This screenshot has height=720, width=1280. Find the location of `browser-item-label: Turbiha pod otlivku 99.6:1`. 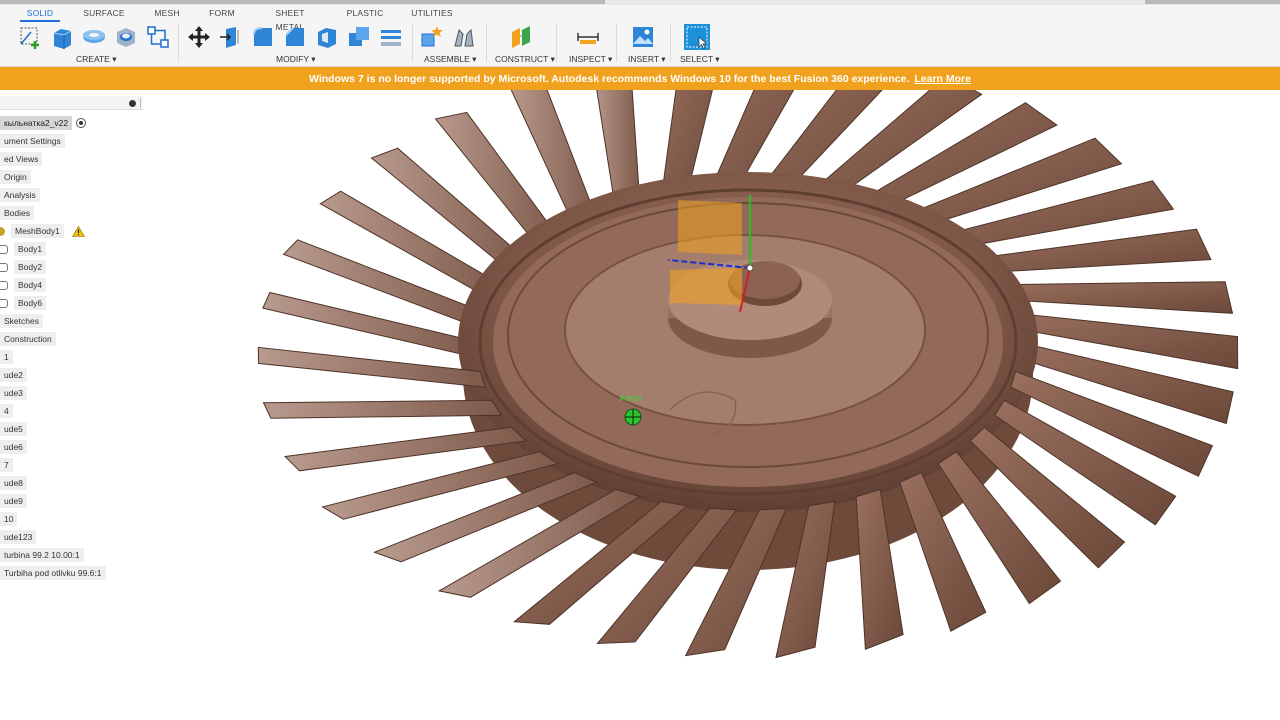

browser-item-label: Turbiha pod otlivku 99.6:1 is located at coordinates (53, 573).